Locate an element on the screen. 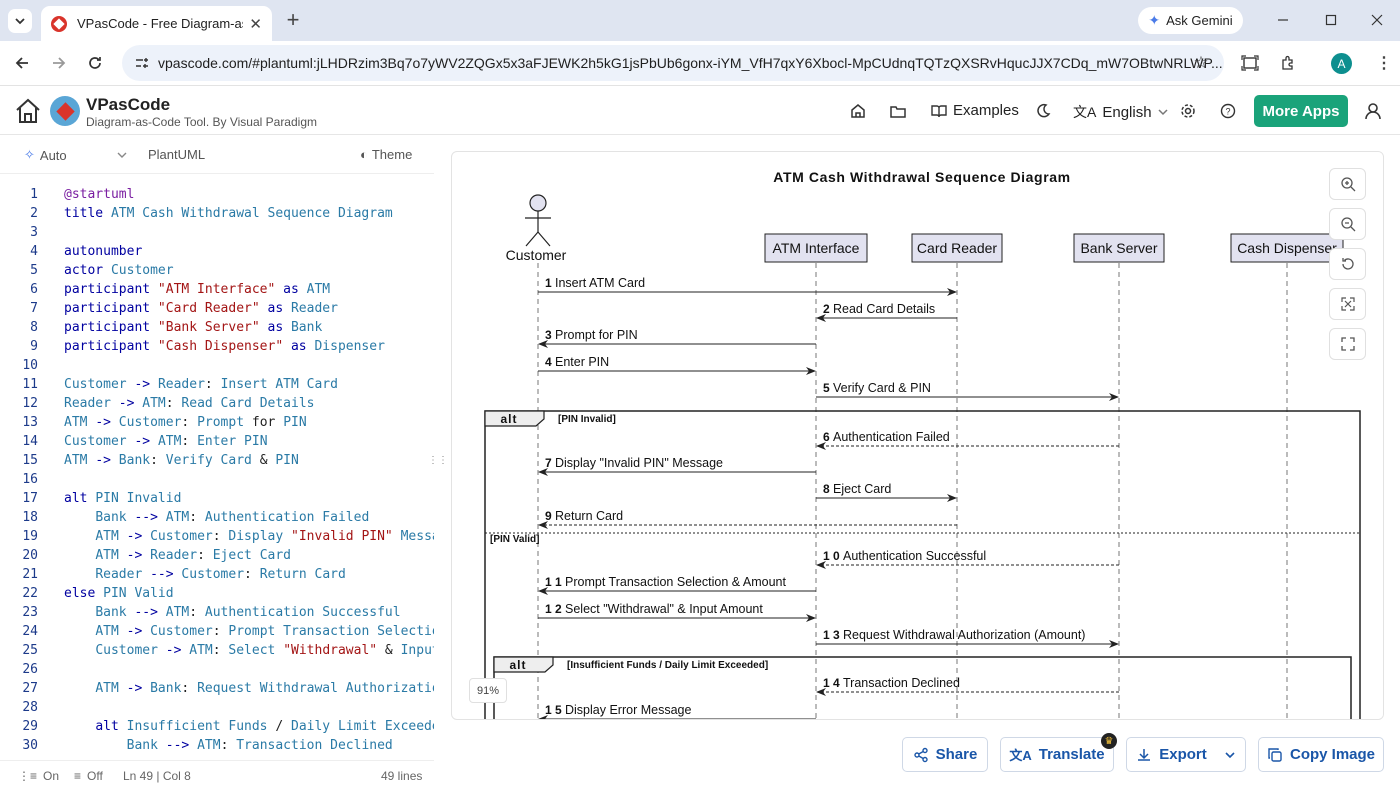  code-line: 15 ATM -> Bank: Verify Card & PIN is located at coordinates (217, 462).